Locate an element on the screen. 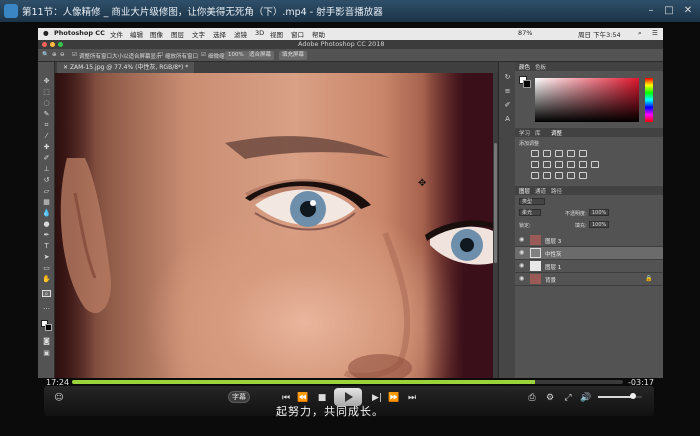 This screenshot has height=436, width=700. photo-filter-adjust-icon is located at coordinates (571, 164).